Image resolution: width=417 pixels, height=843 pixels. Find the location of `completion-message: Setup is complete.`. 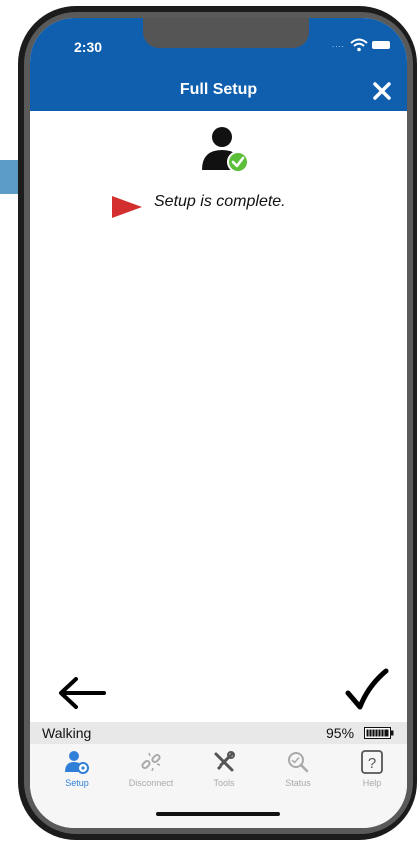

completion-message: Setup is complete. is located at coordinates (220, 201).